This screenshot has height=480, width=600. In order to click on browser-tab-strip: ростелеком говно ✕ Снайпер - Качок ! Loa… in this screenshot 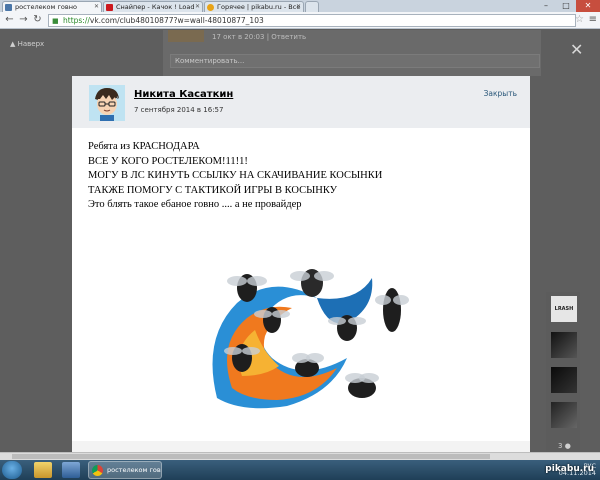, I will do `click(300, 6)`.